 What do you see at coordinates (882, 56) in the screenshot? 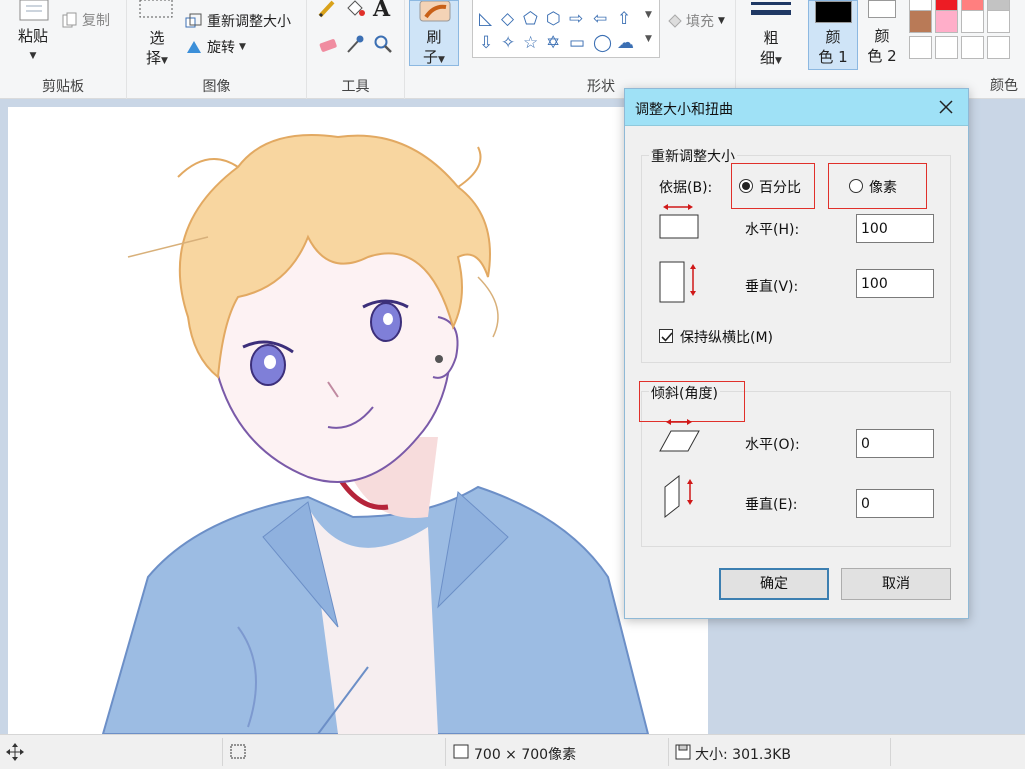
I see `color2-label-2: 色 2` at bounding box center [882, 56].